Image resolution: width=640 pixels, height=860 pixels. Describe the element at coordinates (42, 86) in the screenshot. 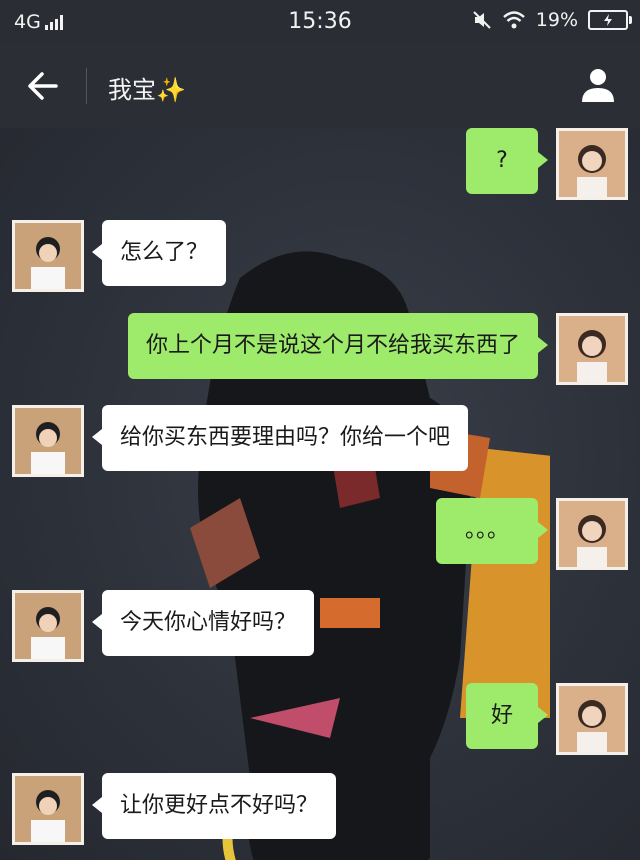

I see `back-arrow-icon` at that location.